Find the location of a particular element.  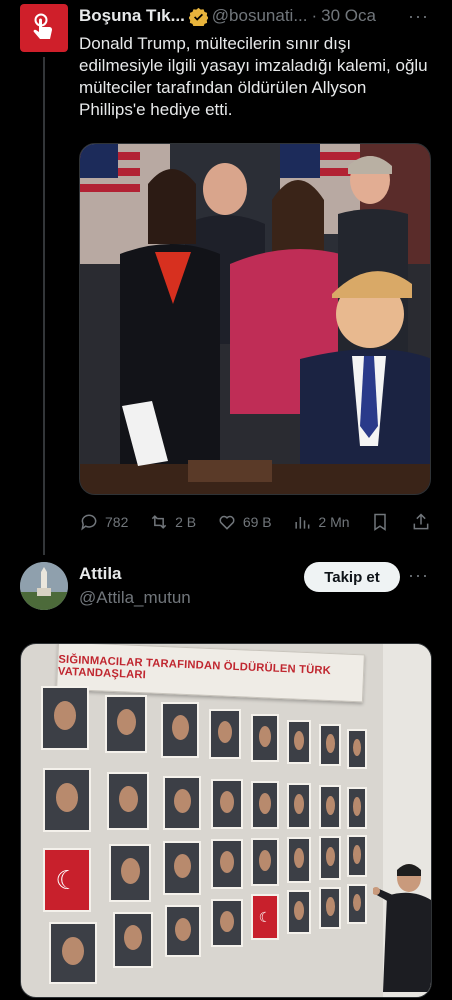

bookmark-icon is located at coordinates (380, 522).